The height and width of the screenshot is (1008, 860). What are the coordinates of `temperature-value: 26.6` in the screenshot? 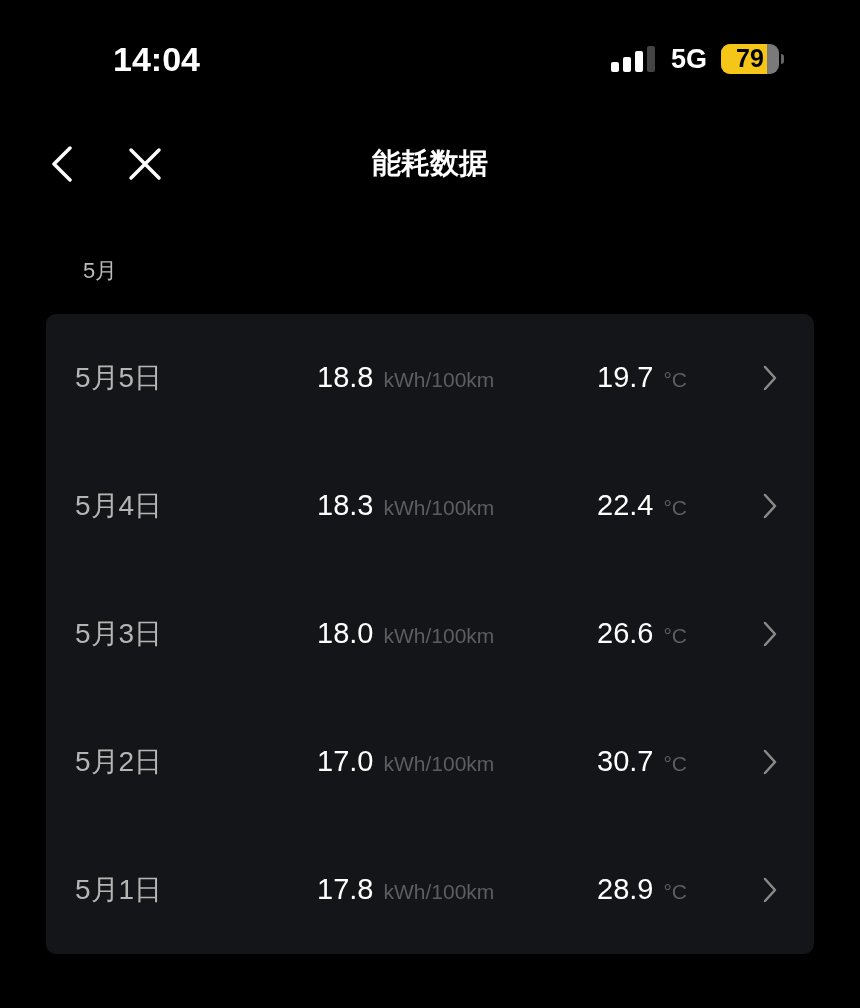 It's located at (625, 634).